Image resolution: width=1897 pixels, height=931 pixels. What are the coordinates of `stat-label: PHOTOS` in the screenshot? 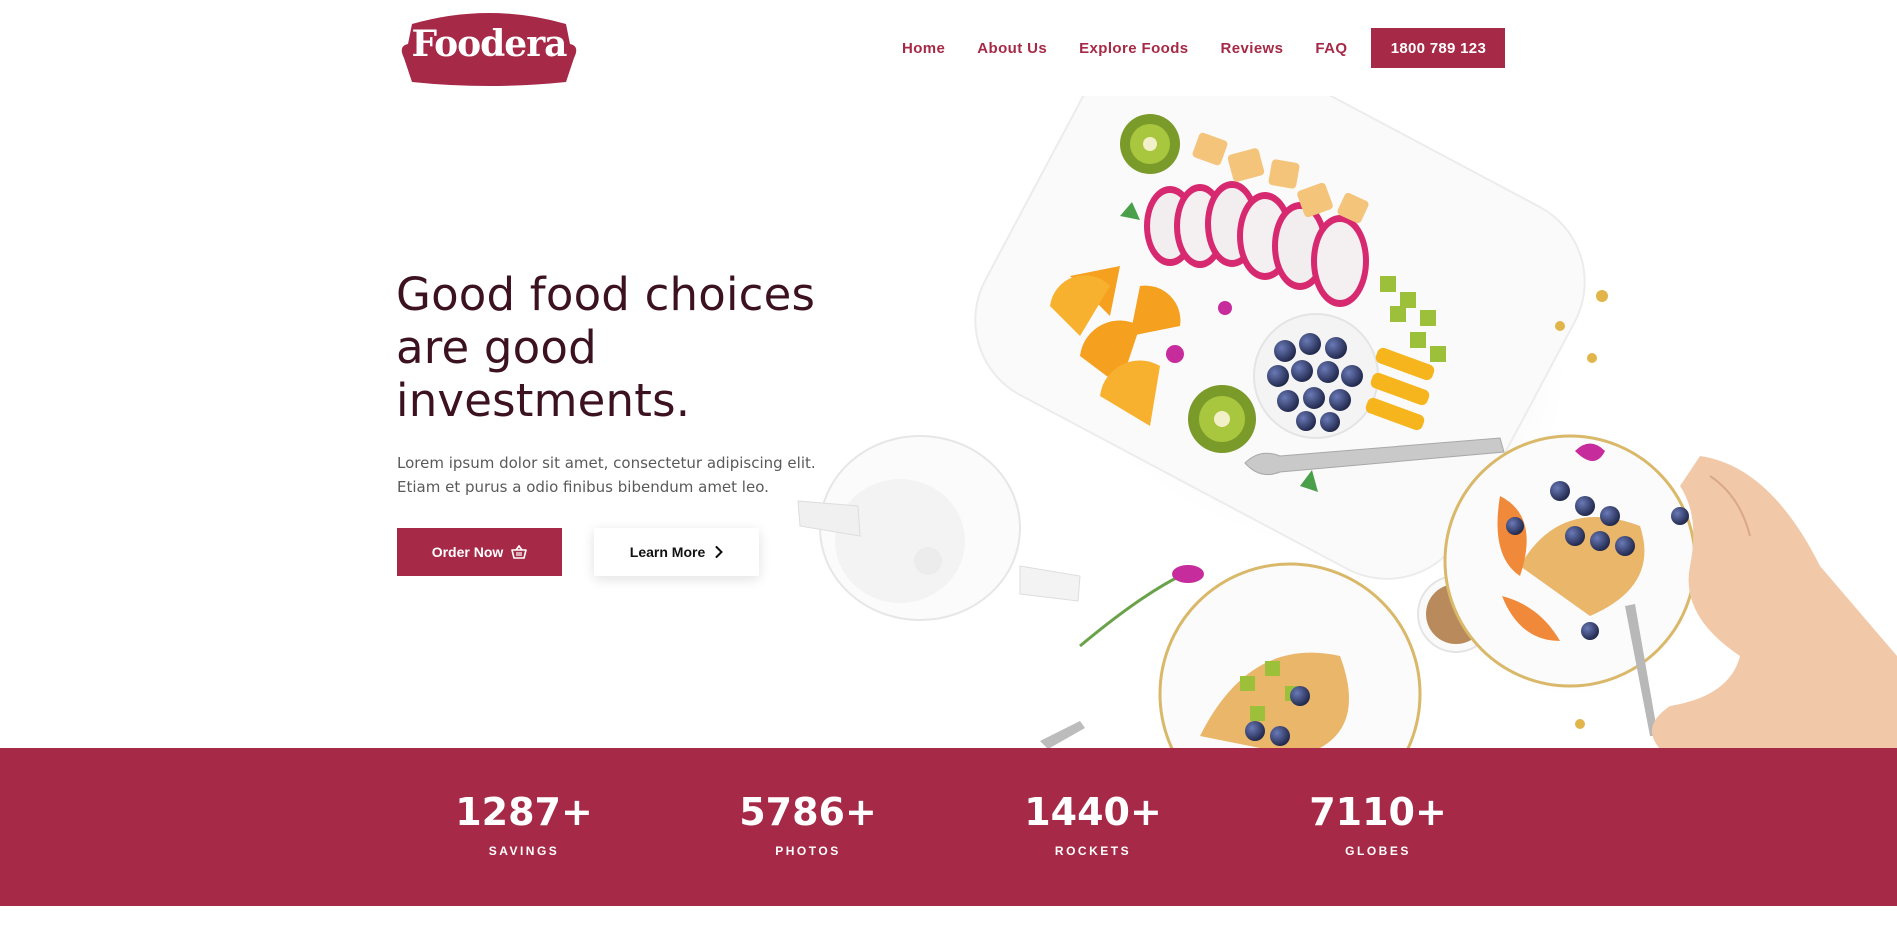 It's located at (808, 851).